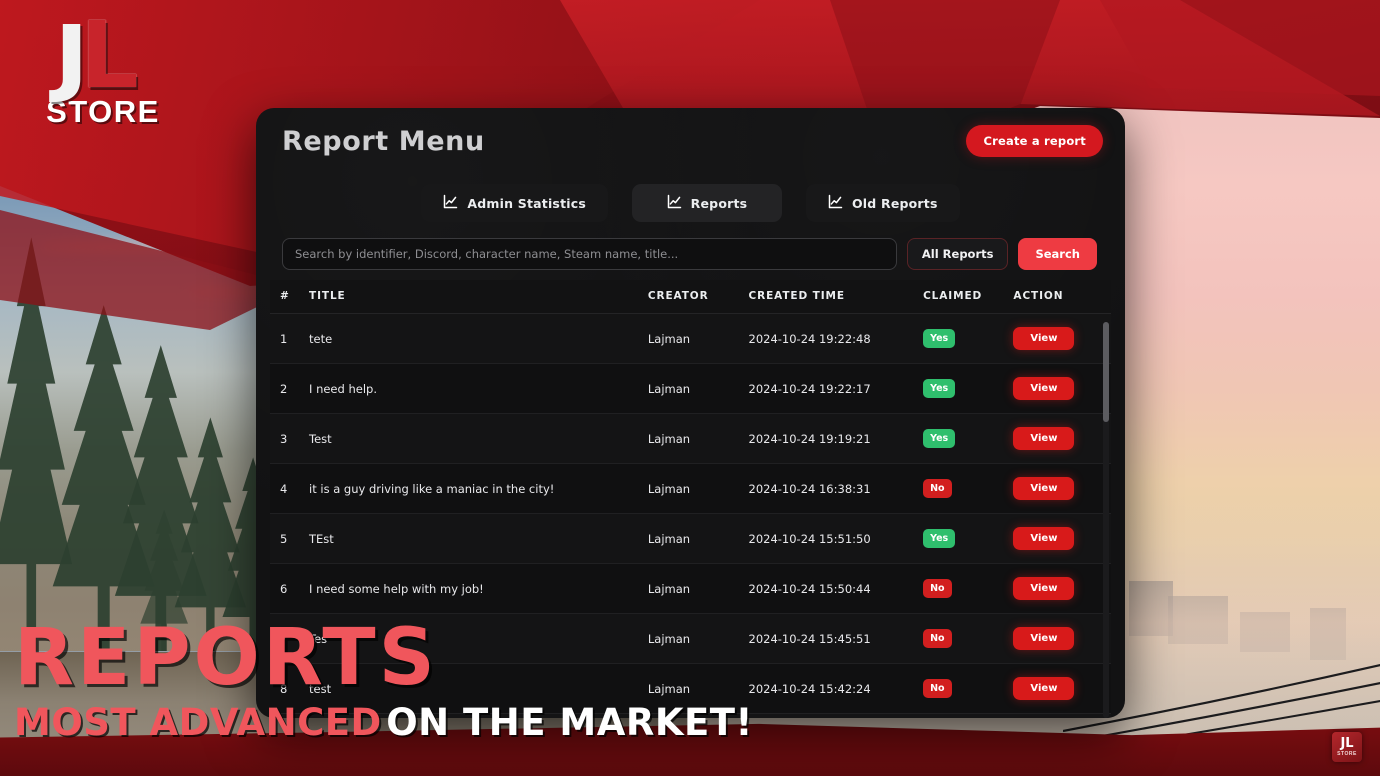 This screenshot has height=776, width=1380. Describe the element at coordinates (290, 388) in the screenshot. I see `cell-index: 2` at that location.